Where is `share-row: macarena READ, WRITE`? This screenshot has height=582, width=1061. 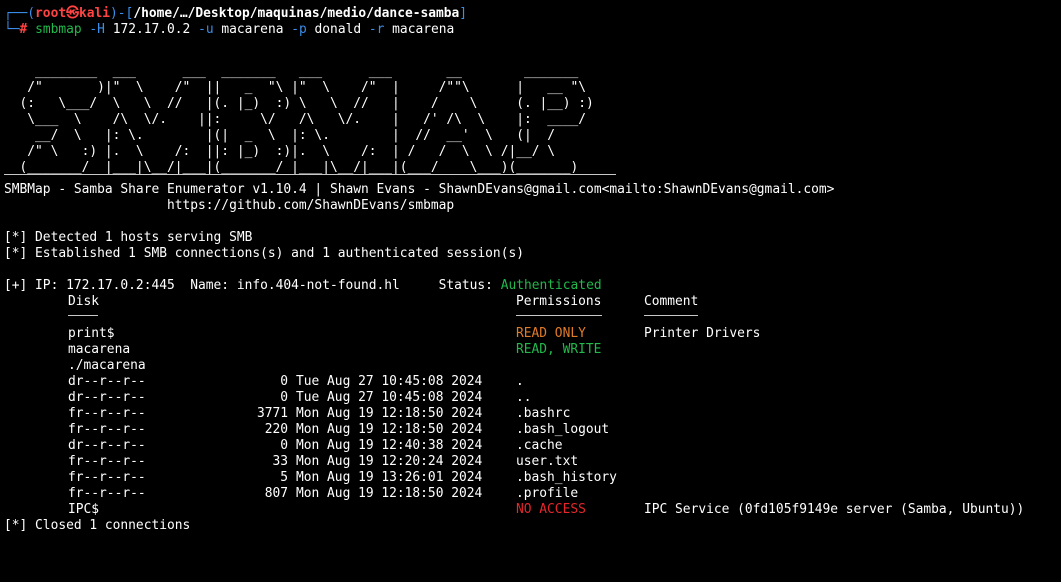 share-row: macarena READ, WRITE is located at coordinates (531, 350).